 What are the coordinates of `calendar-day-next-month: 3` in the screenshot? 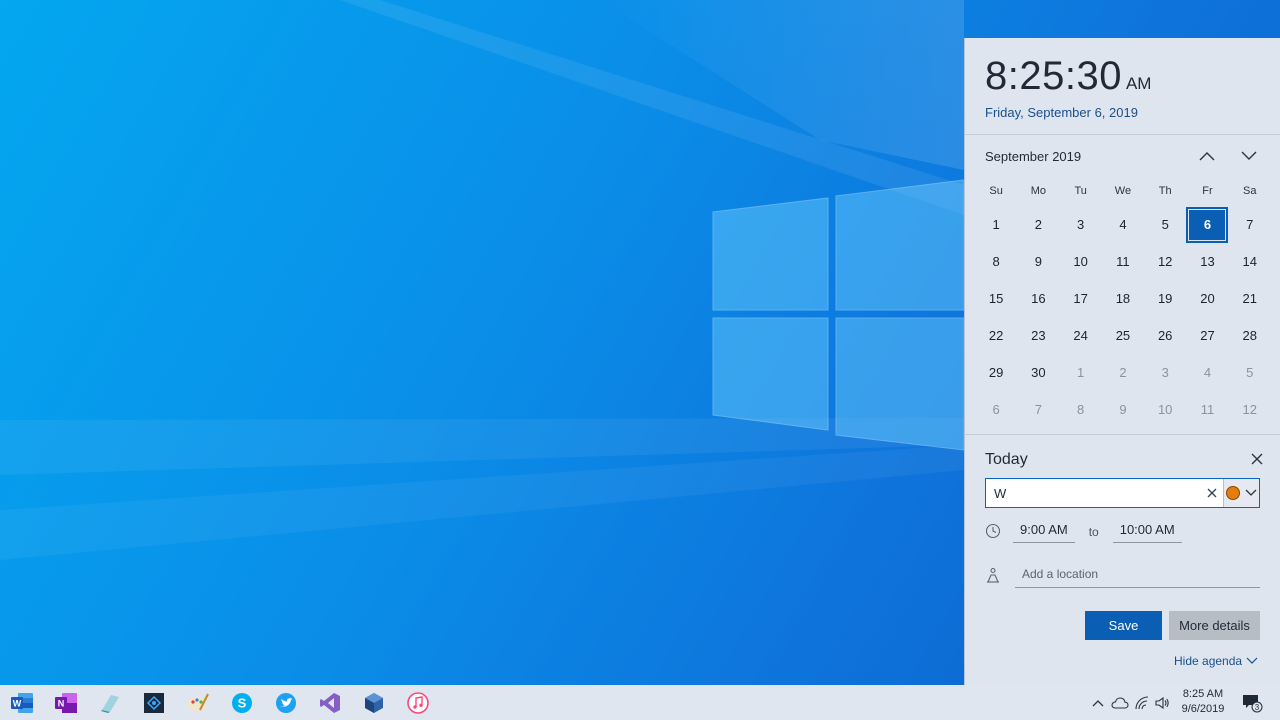 It's located at (1165, 372).